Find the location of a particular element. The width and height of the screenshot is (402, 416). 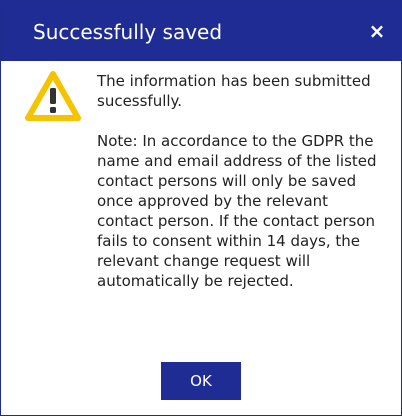

dialog-titlebar: Successfully saved × is located at coordinates (201, 31).